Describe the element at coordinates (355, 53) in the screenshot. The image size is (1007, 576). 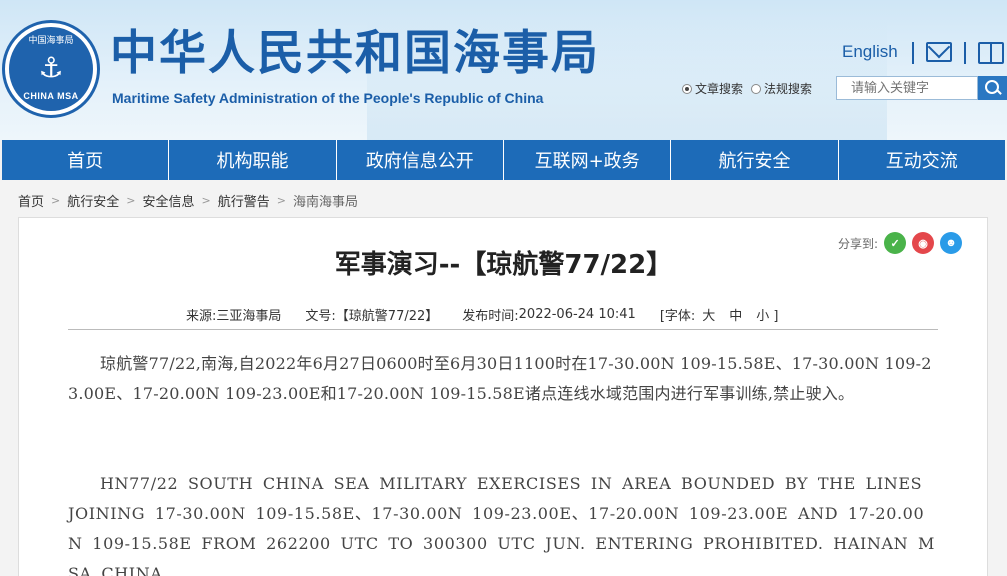
I see `site-title: 中华人民共和国海事局` at that location.